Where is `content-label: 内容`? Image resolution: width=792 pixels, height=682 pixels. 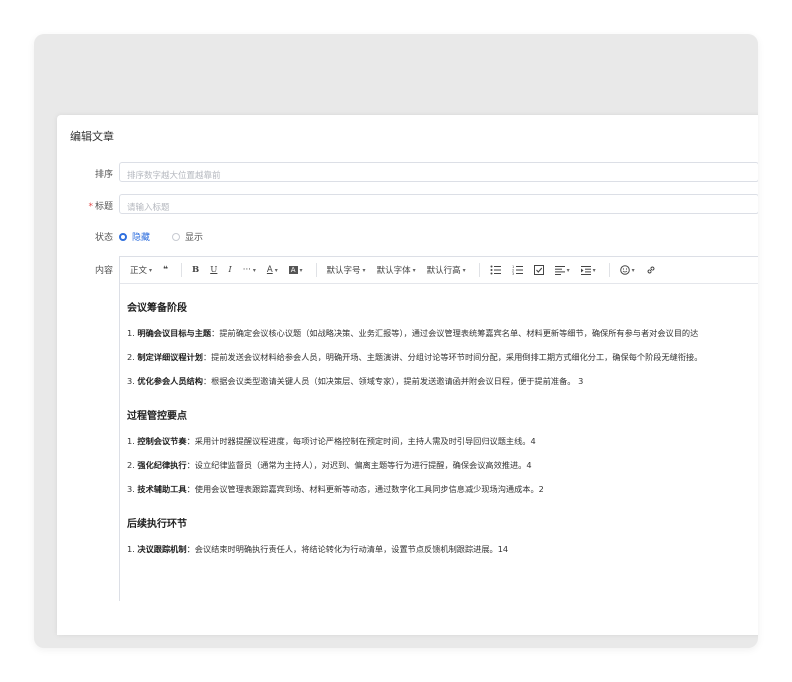 content-label: 内容 is located at coordinates (103, 271).